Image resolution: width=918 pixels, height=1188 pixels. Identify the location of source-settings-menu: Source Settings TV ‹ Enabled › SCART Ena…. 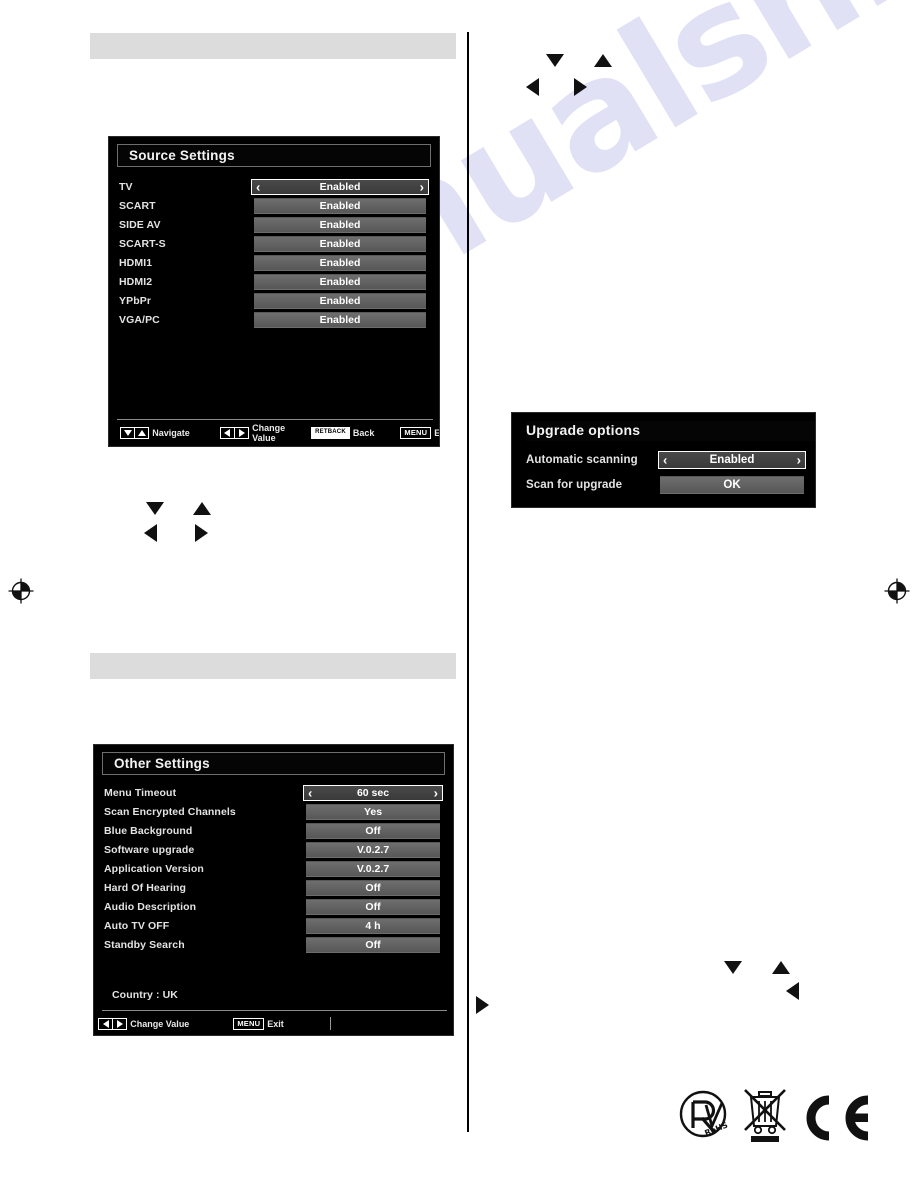
(274, 291).